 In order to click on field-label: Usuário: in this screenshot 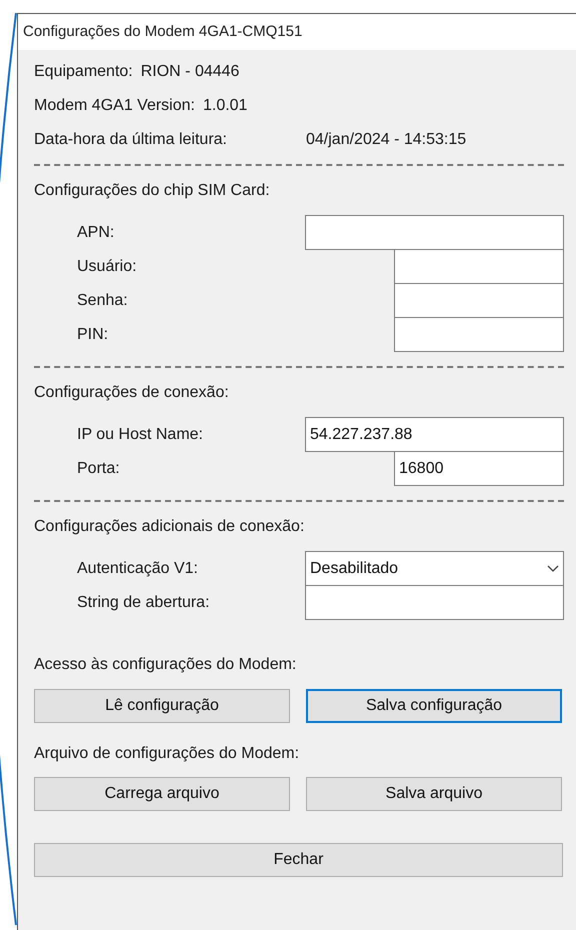, I will do `click(107, 266)`.